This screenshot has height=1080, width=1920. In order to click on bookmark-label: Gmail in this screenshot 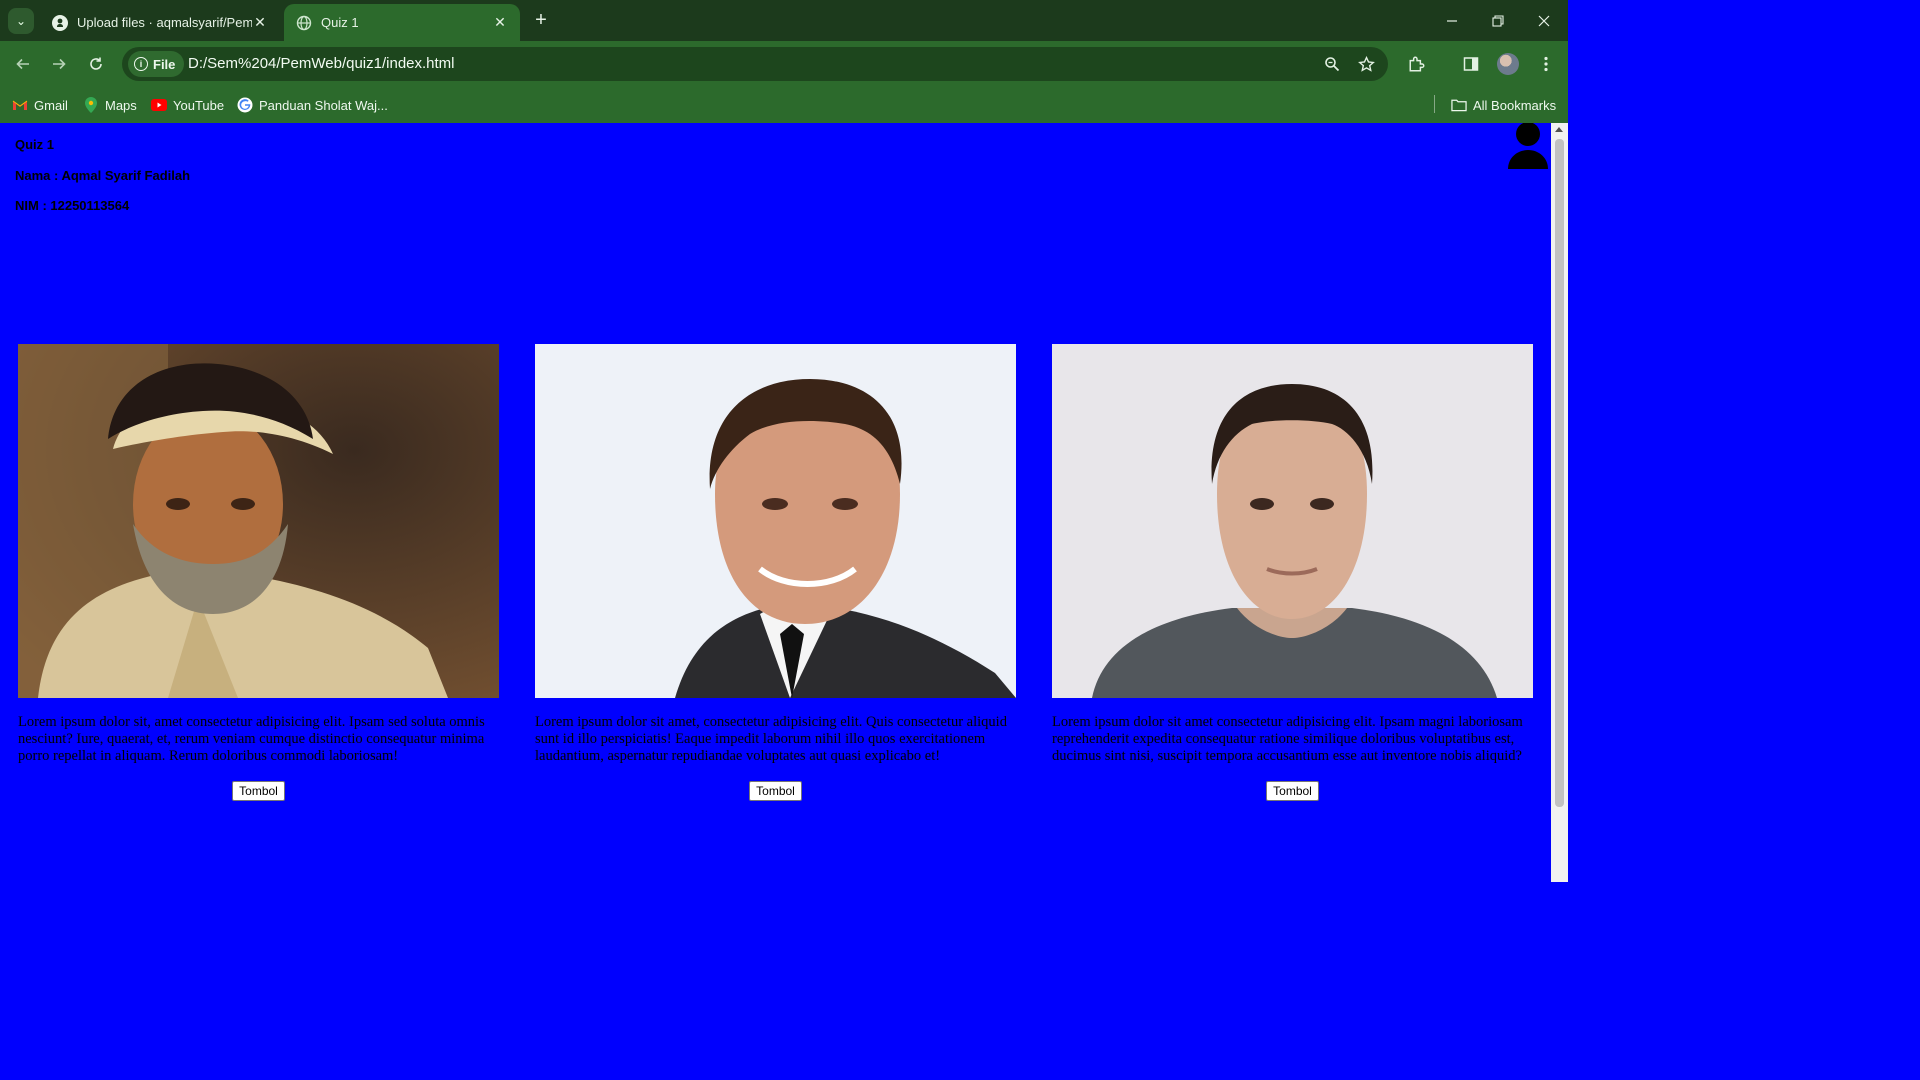, I will do `click(51, 105)`.